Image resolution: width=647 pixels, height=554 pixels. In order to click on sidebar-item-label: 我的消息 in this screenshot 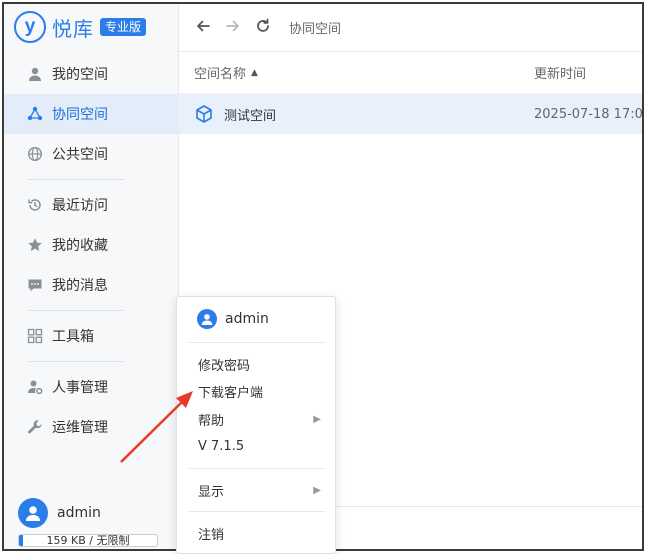, I will do `click(80, 286)`.